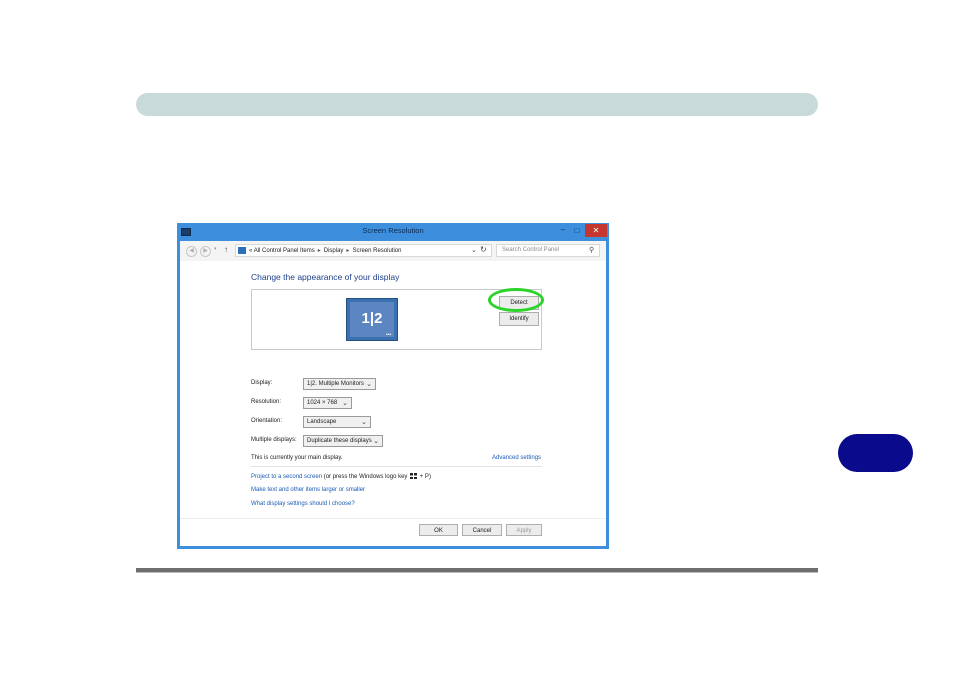  What do you see at coordinates (303, 504) in the screenshot?
I see `display-settings-help-link: What display settings should I choose?` at bounding box center [303, 504].